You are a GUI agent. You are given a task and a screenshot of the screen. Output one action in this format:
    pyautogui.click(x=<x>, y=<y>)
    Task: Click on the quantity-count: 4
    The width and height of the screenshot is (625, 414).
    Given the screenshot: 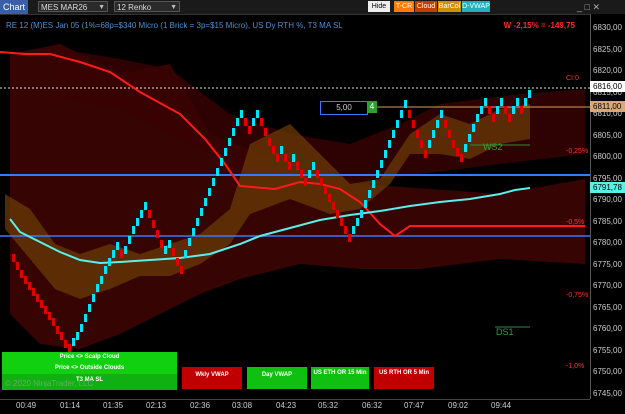 What is the action you would take?
    pyautogui.click(x=372, y=107)
    